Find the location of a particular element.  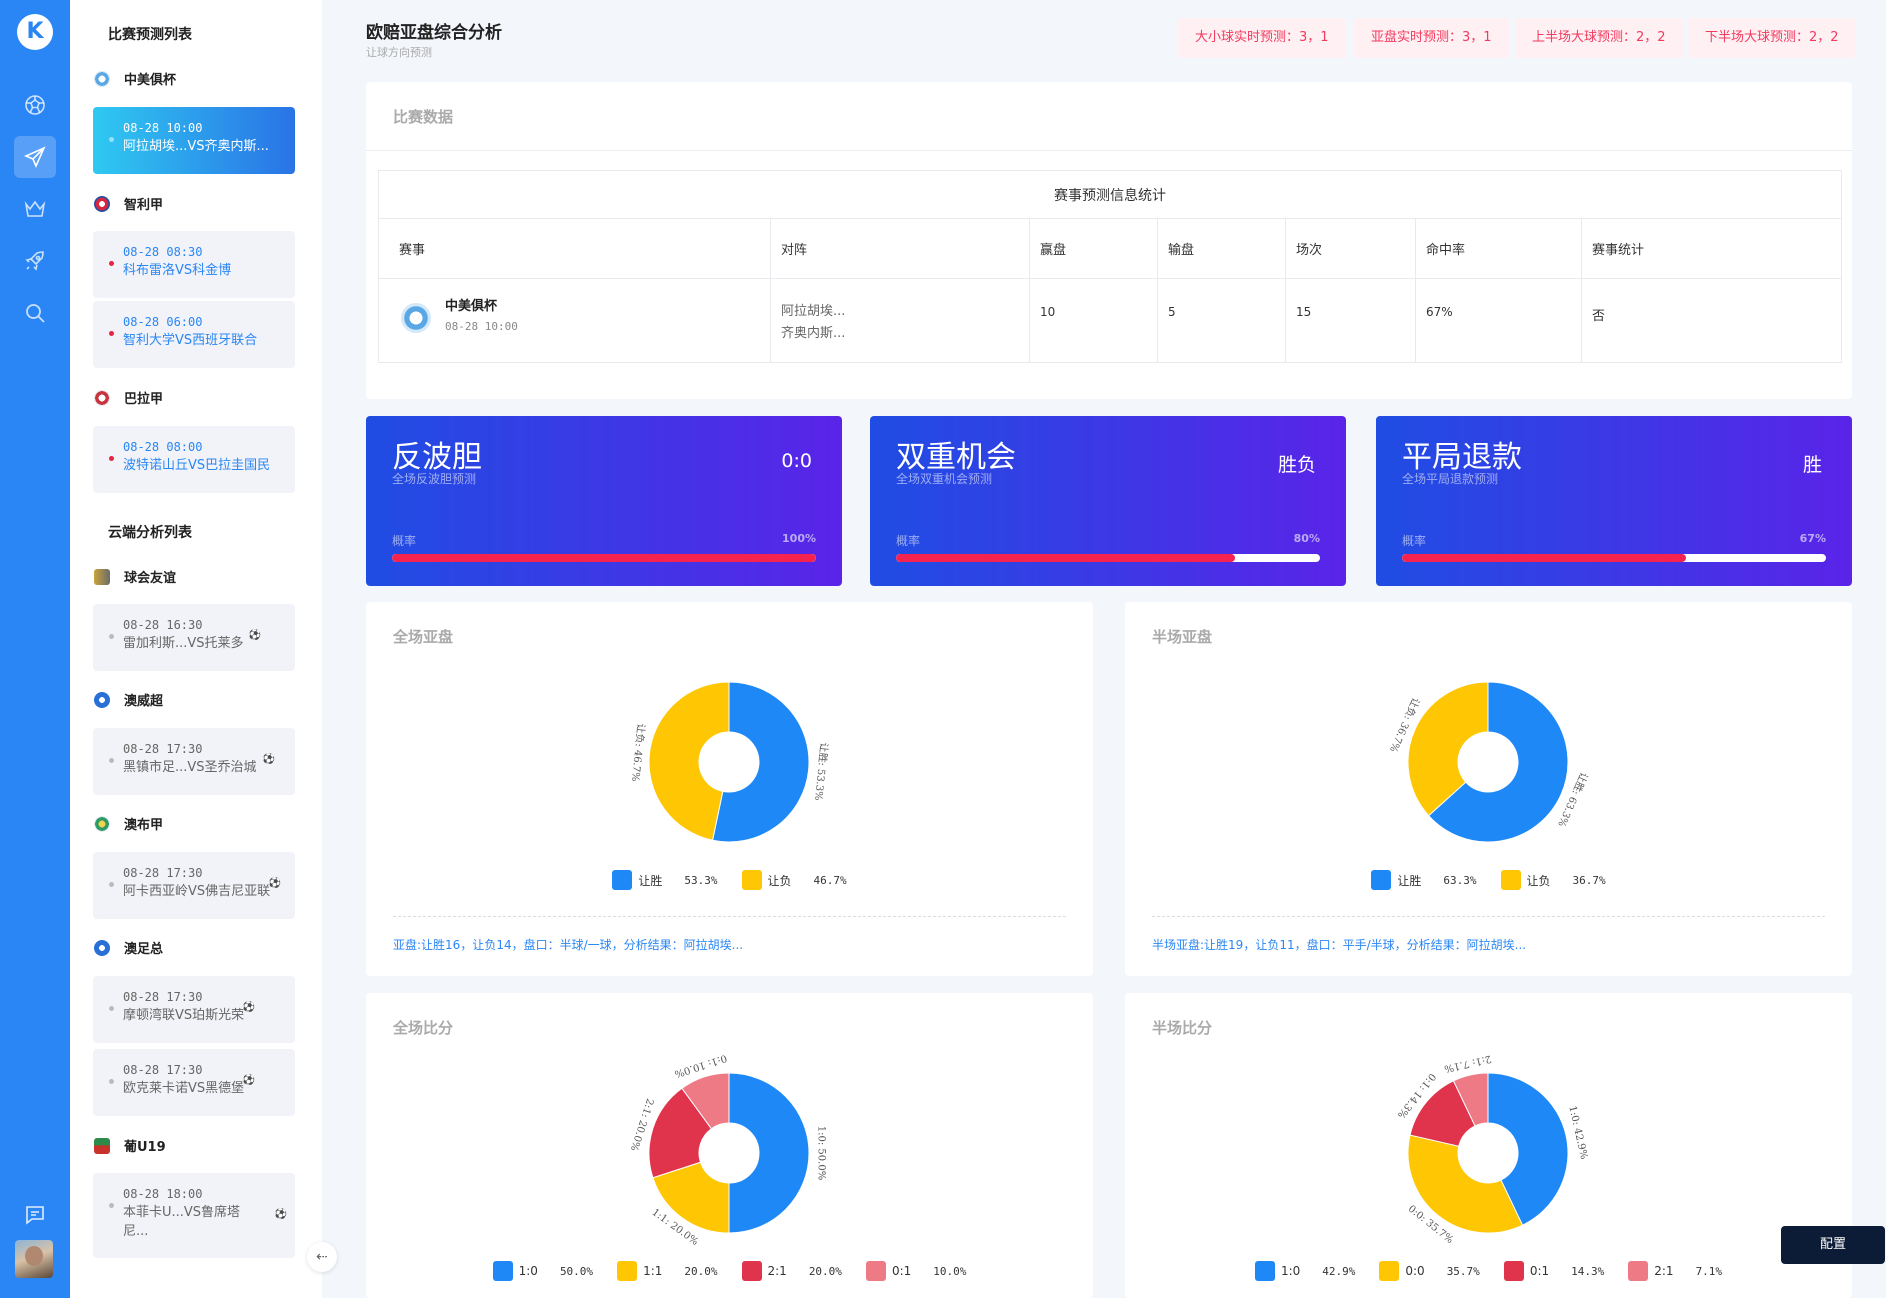

legend-label: 1:0 is located at coordinates (528, 1271).